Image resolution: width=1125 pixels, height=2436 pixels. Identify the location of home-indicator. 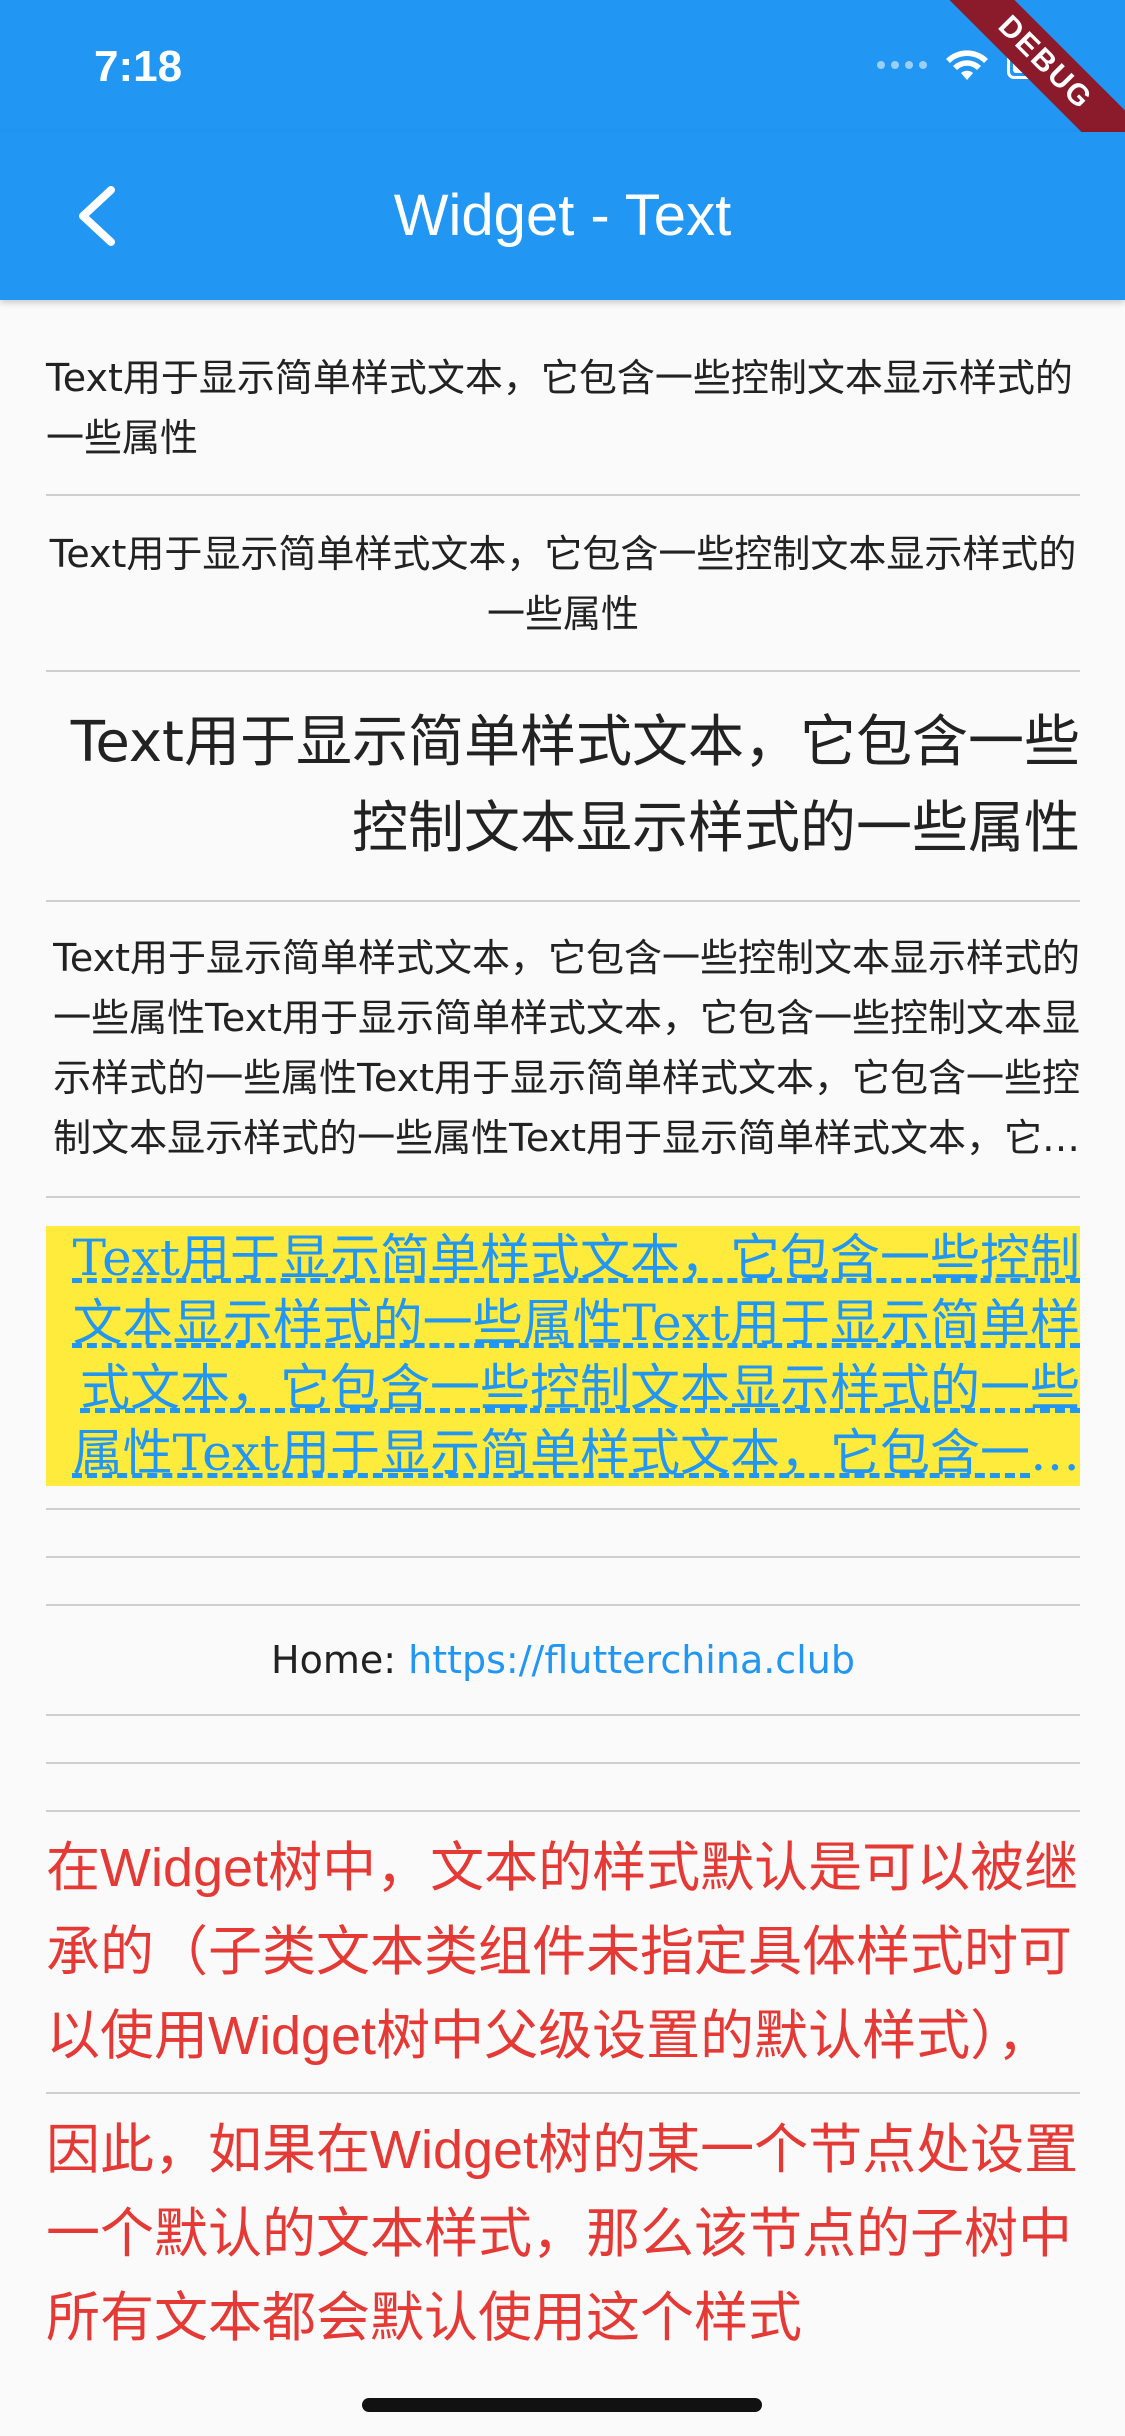
(562, 2405).